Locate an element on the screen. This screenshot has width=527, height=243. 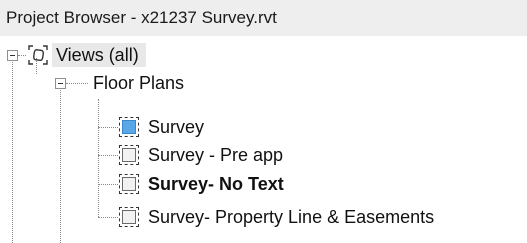
views-icon is located at coordinates (38, 55).